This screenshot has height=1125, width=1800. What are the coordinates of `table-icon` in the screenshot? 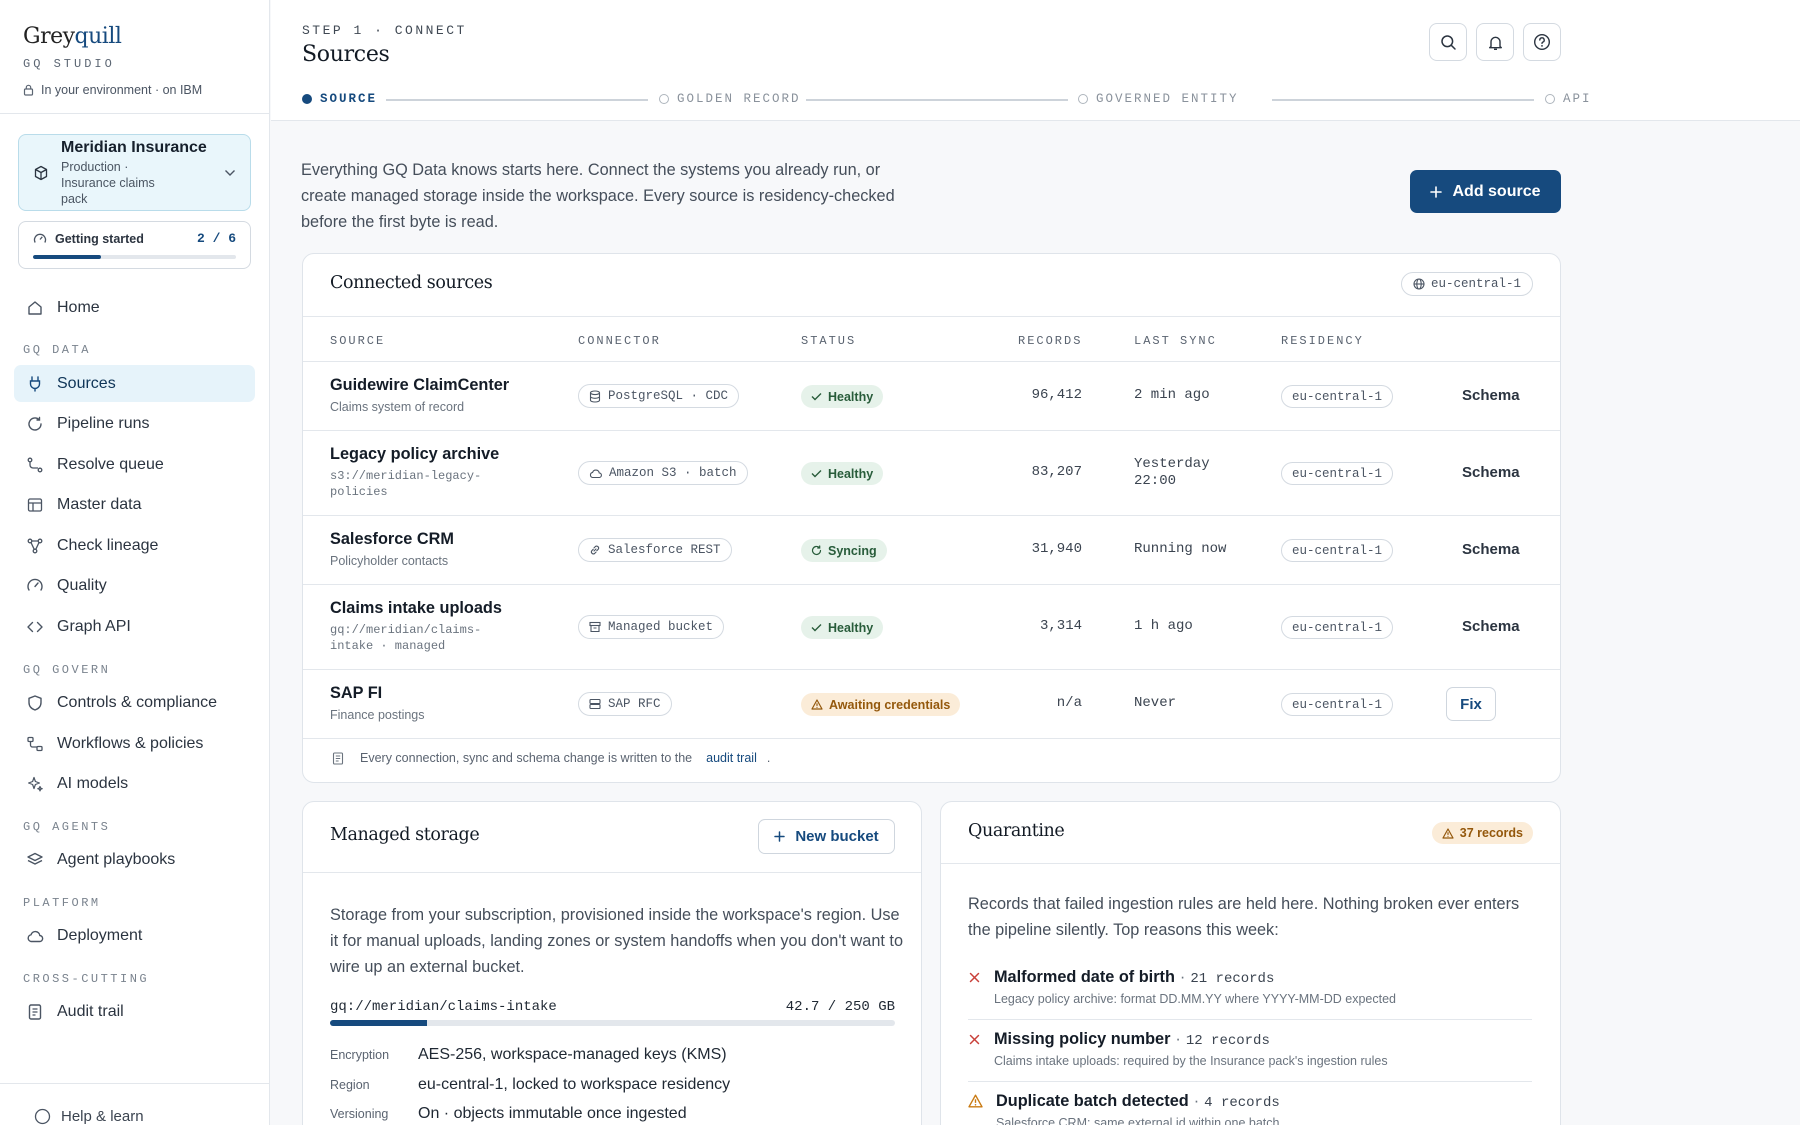 It's located at (35, 505).